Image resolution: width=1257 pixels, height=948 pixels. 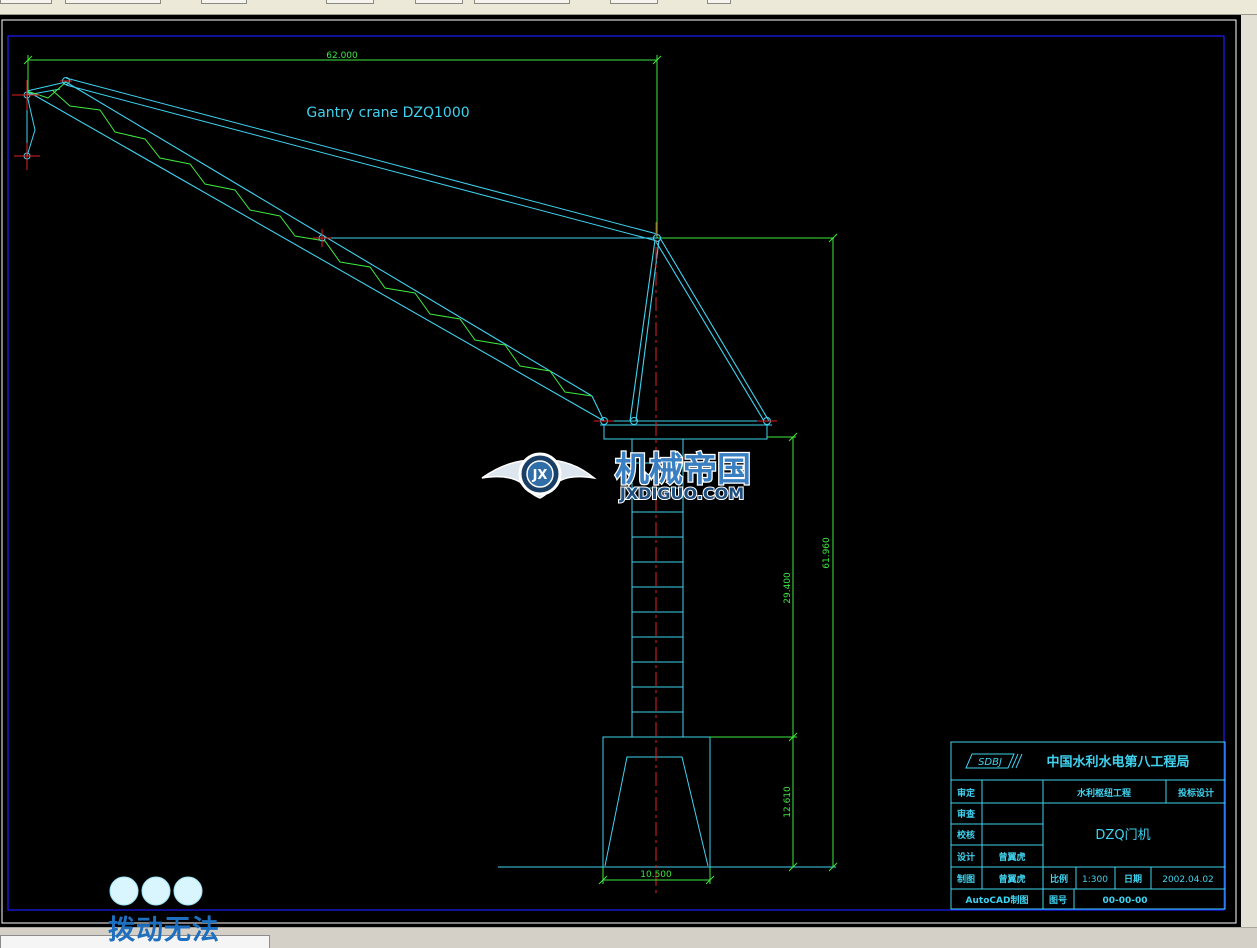 What do you see at coordinates (997, 900) in the screenshot?
I see `software-label: AutoCAD制图` at bounding box center [997, 900].